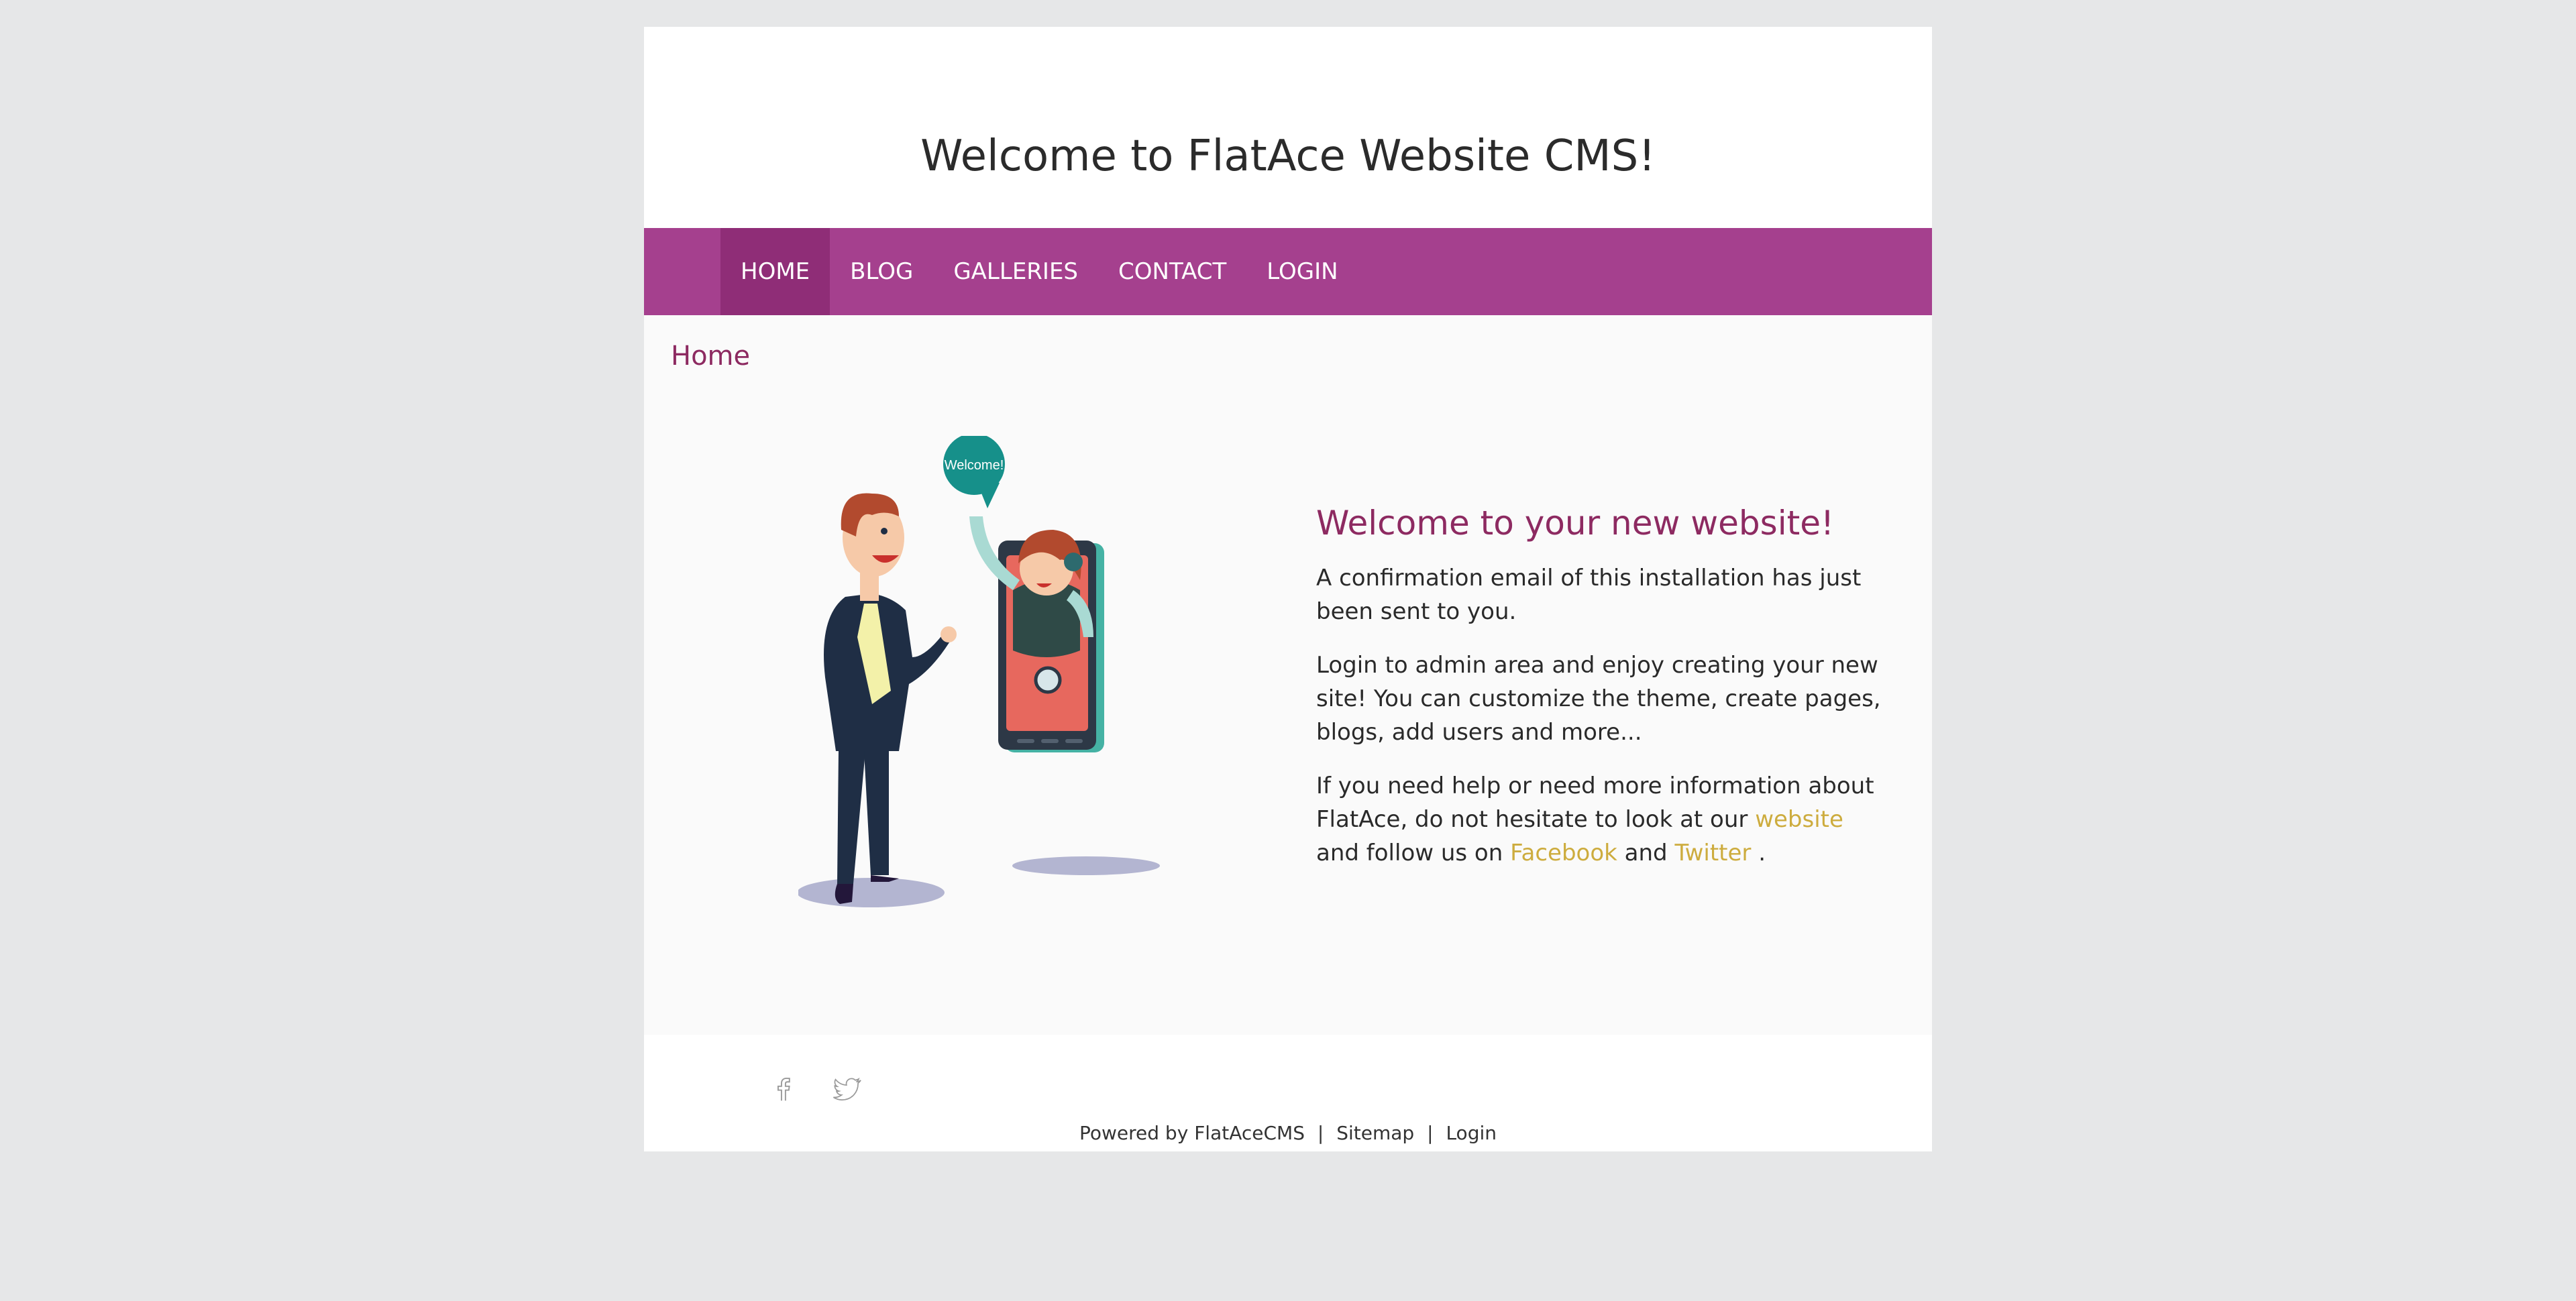  What do you see at coordinates (884, 531) in the screenshot?
I see `man-eye` at bounding box center [884, 531].